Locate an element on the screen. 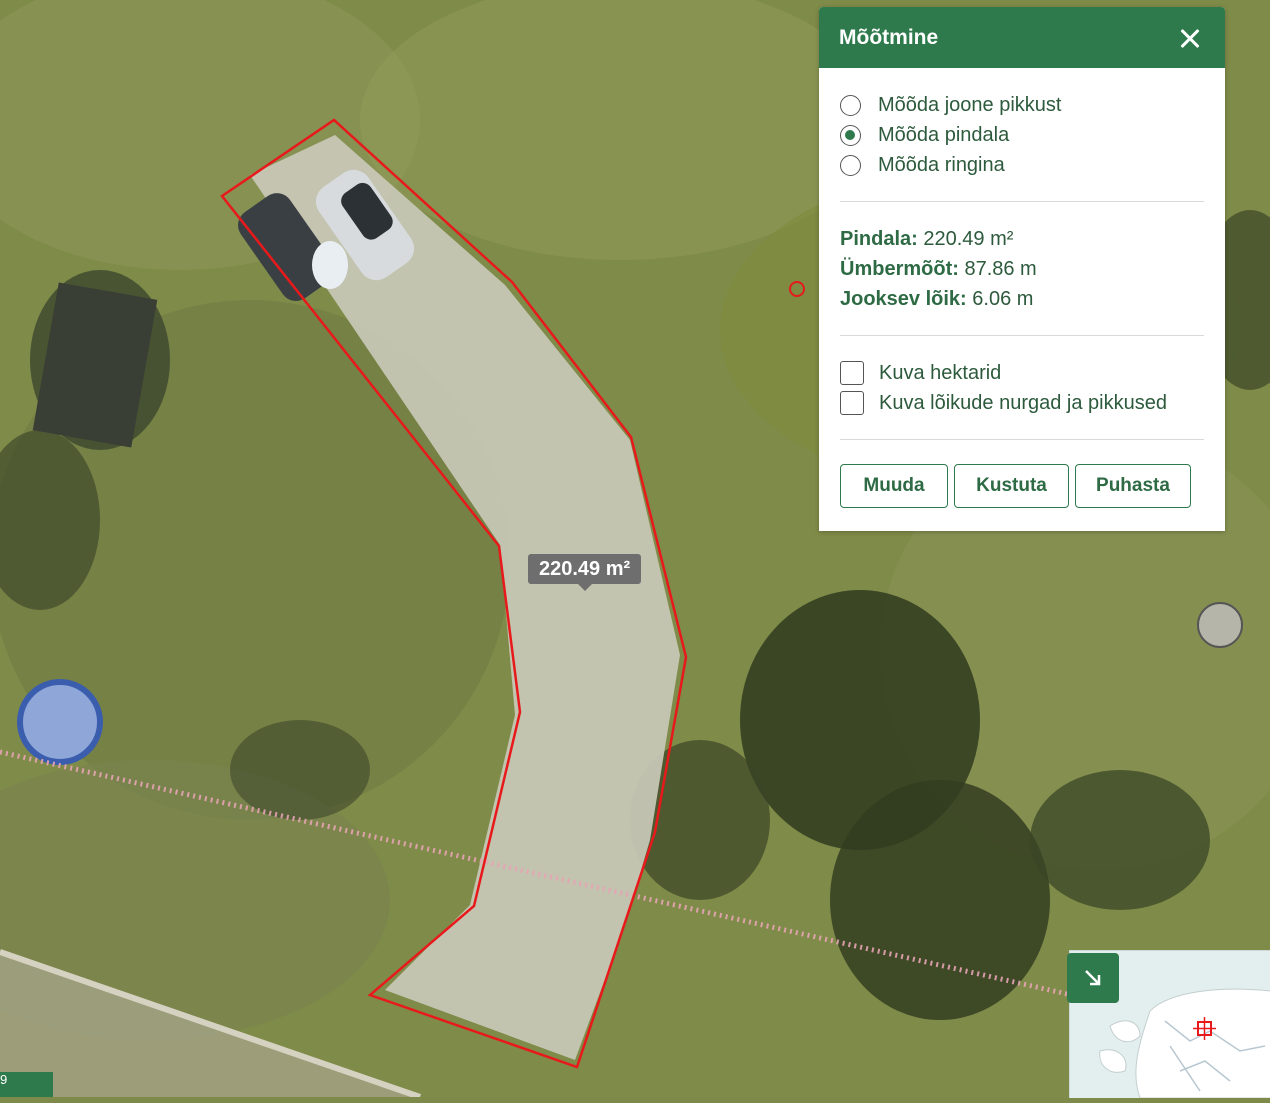  mode-line-length: Mõõda joone pikkust is located at coordinates (1022, 105).